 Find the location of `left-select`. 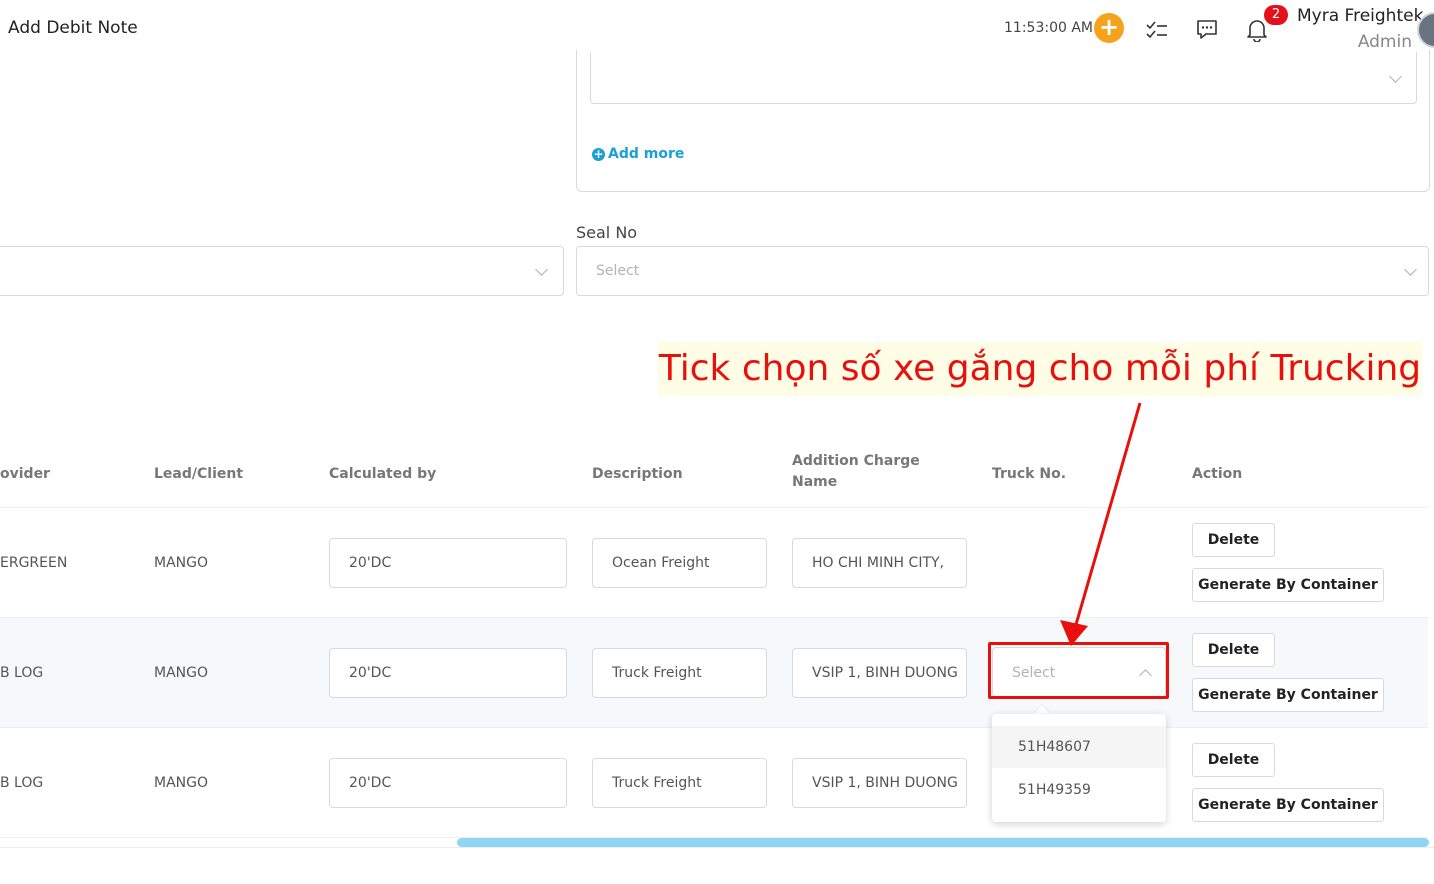

left-select is located at coordinates (282, 271).